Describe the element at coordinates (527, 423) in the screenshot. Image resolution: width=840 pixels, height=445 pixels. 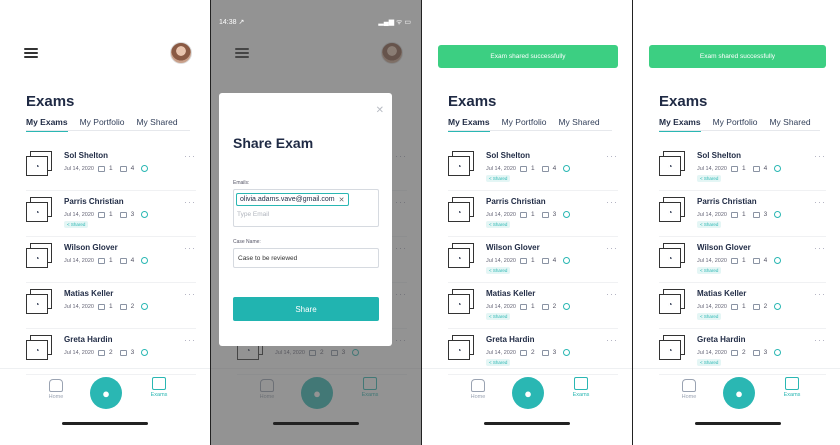
I see `home-indicator` at that location.